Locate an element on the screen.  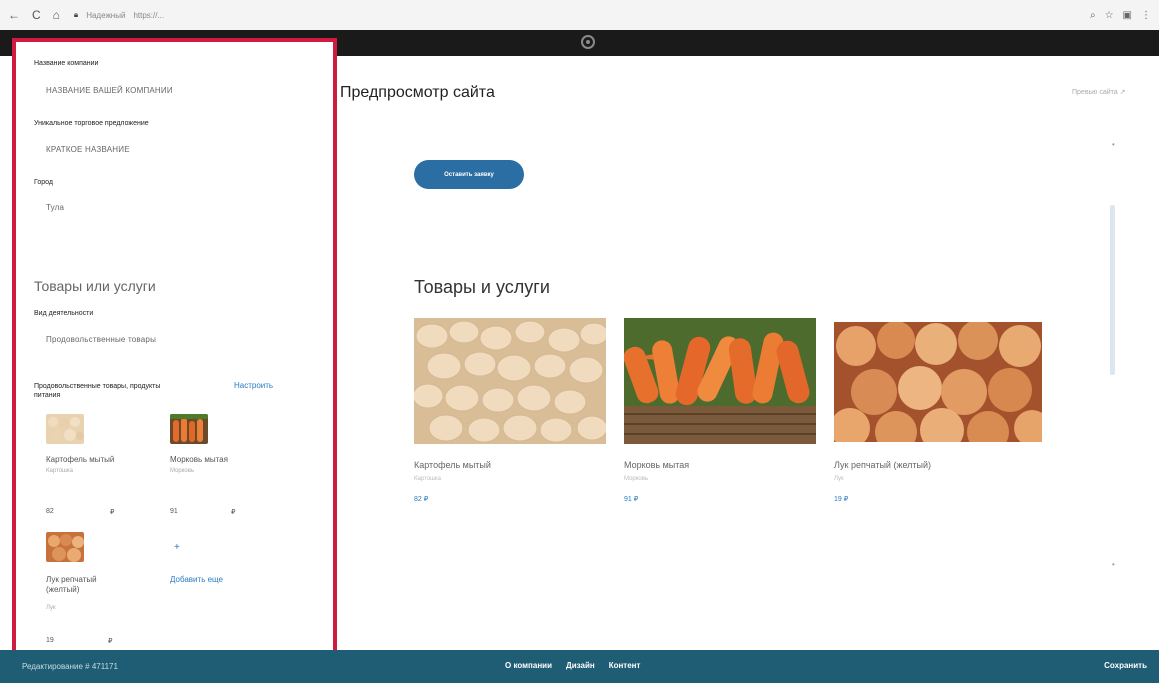
configure-link: Настроить is located at coordinates (253, 385).